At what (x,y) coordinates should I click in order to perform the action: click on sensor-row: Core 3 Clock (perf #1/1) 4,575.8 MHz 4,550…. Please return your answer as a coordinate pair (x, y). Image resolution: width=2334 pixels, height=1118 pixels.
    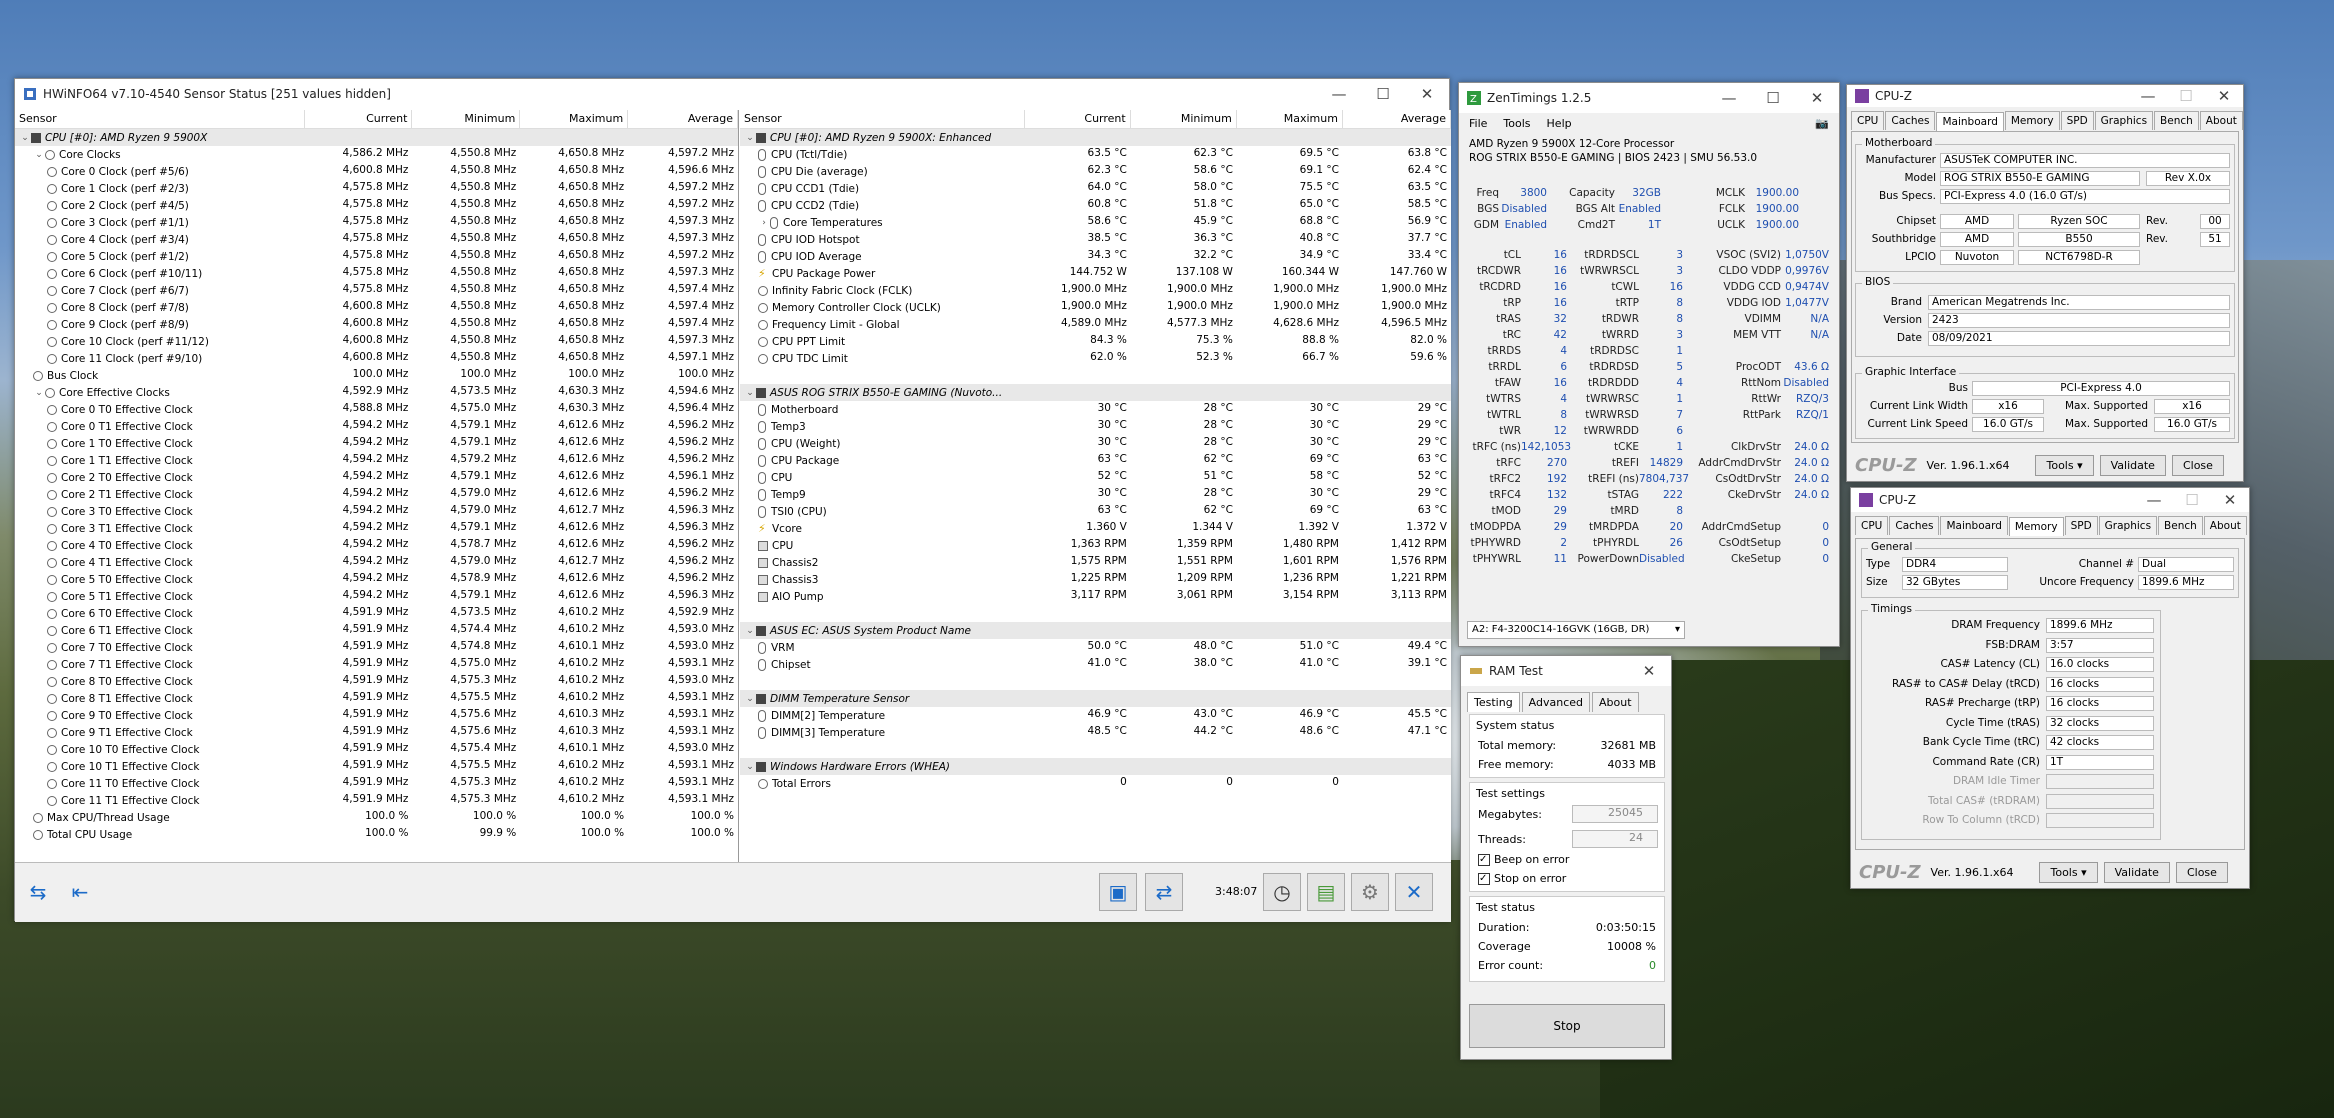
    Looking at the image, I should click on (376, 222).